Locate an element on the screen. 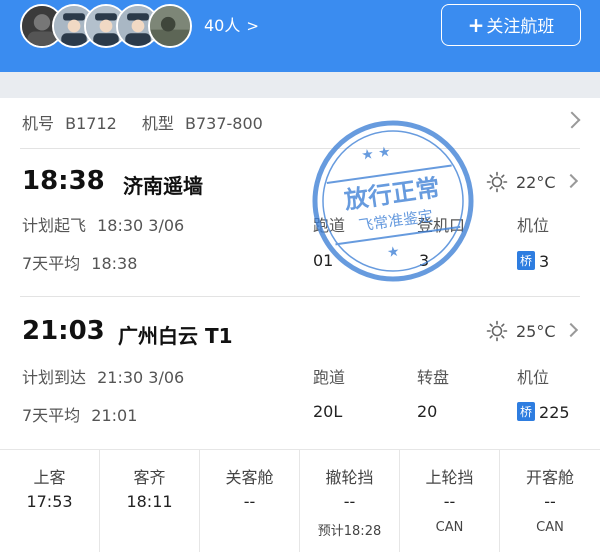 The width and height of the screenshot is (600, 552). passenger-count: 40人 is located at coordinates (222, 25).